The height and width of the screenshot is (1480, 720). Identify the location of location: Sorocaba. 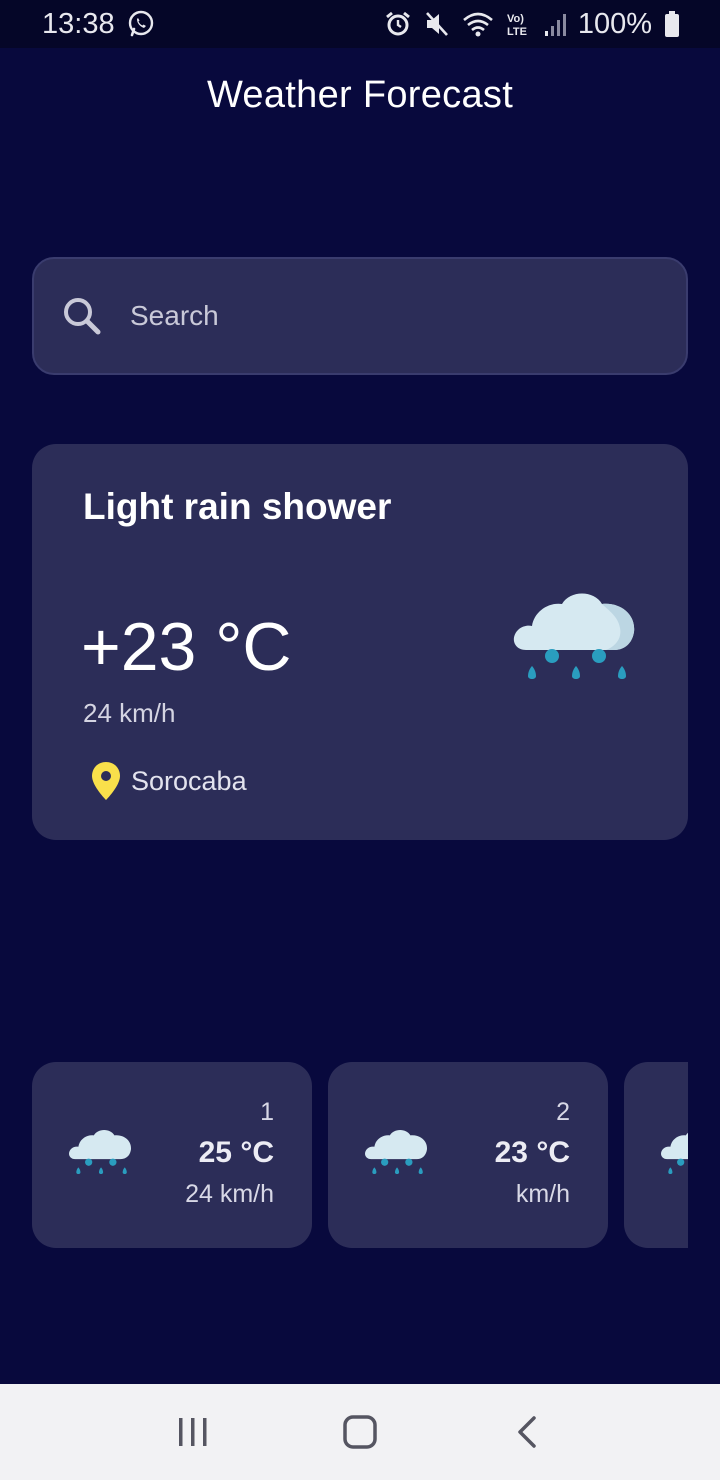
(168, 781).